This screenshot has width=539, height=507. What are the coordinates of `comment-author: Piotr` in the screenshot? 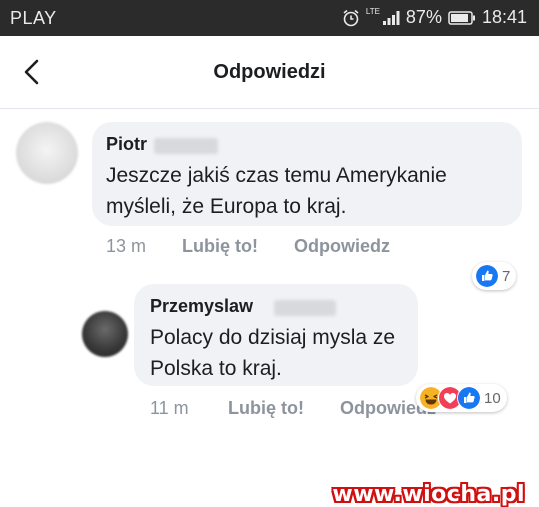 It's located at (126, 144).